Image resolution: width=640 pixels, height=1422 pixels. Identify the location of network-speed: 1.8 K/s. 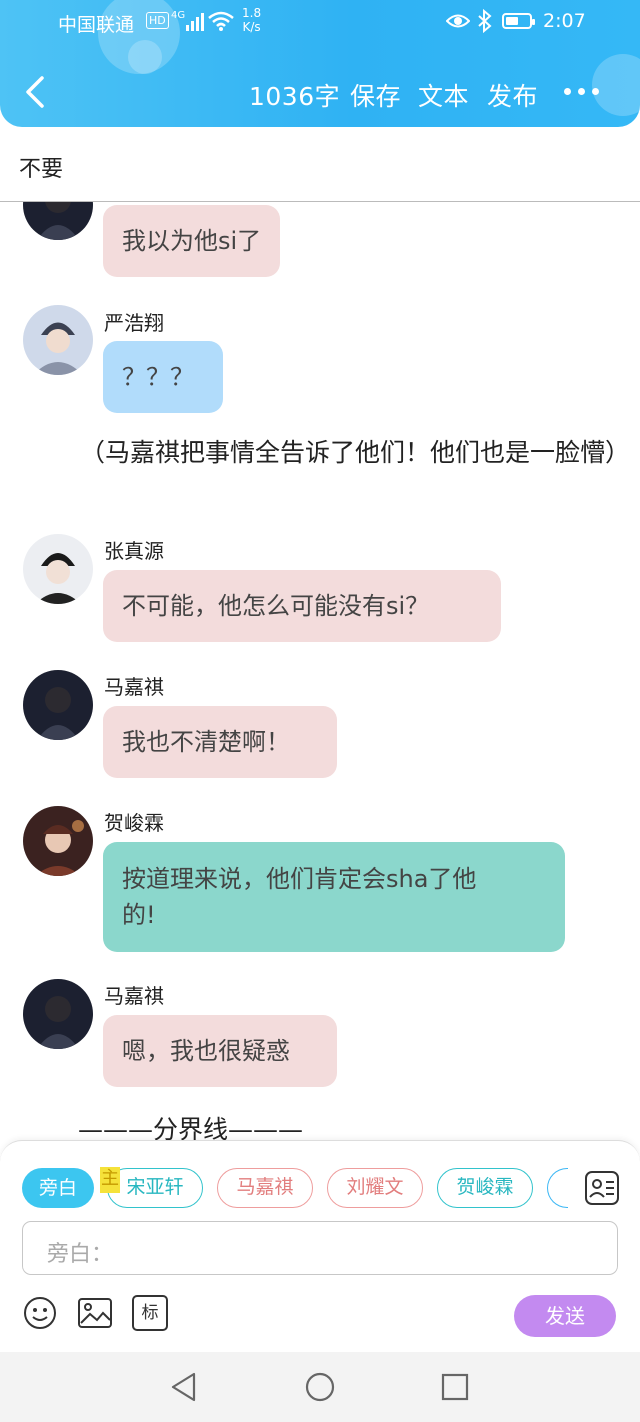
(251, 20).